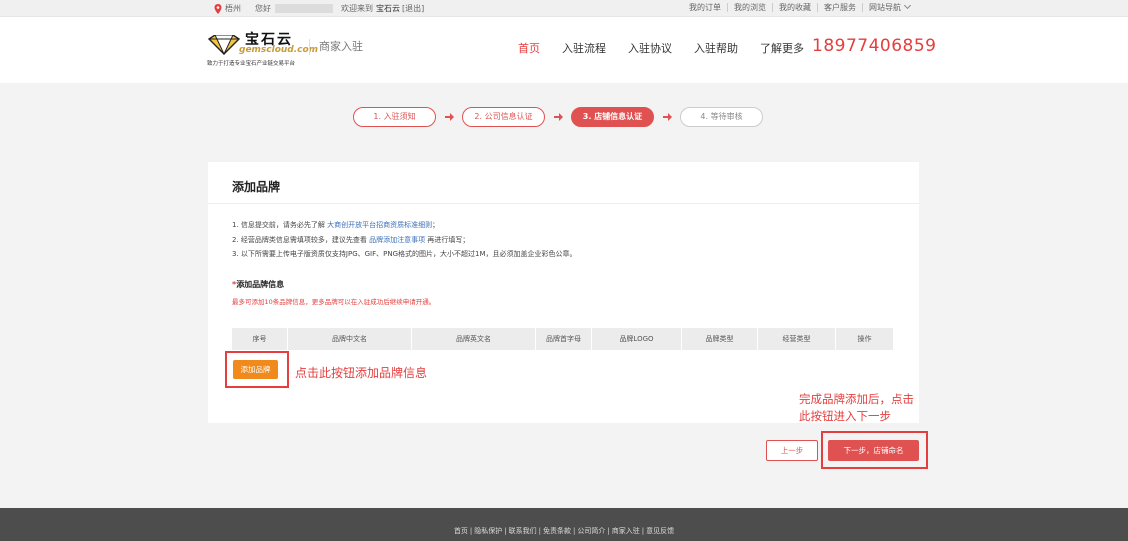 The height and width of the screenshot is (541, 1128). I want to click on city-selector: 梧州, so click(233, 8).